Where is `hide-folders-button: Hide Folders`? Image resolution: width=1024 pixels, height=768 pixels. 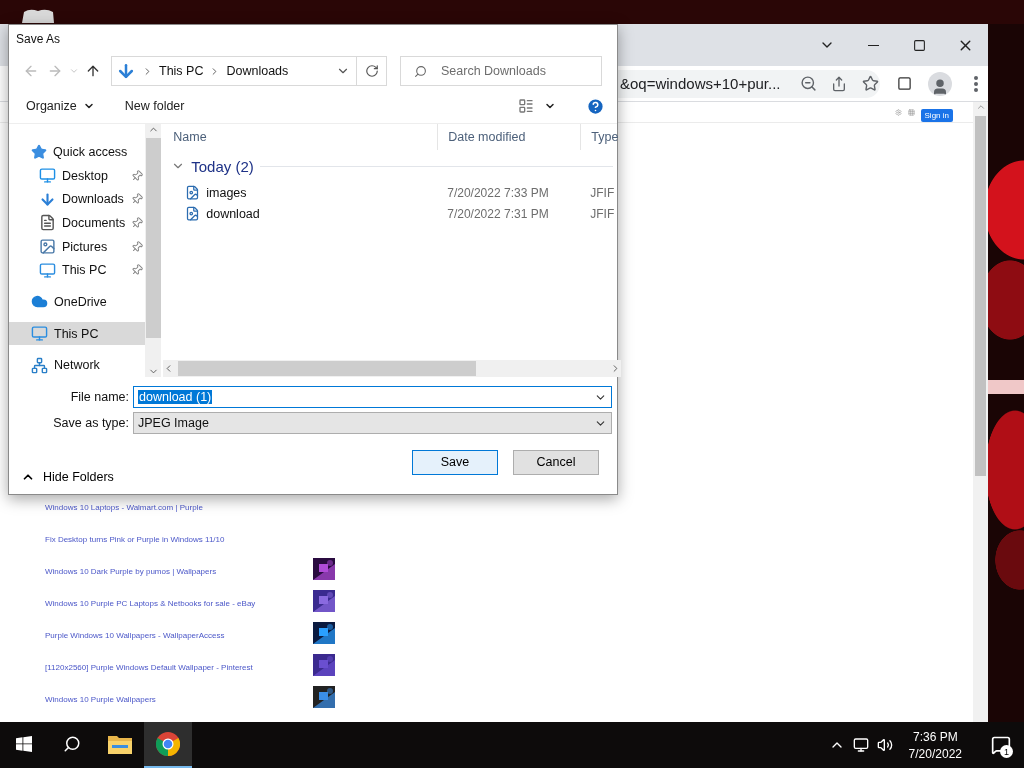
hide-folders-button: Hide Folders is located at coordinates (67, 477).